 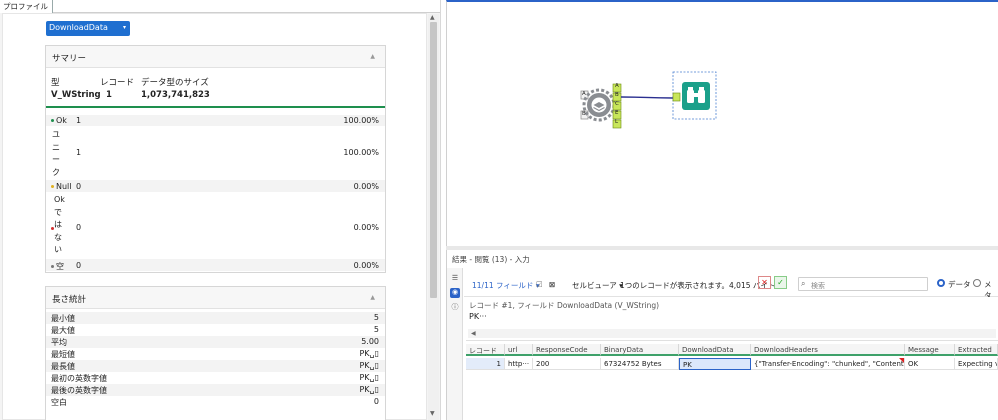 I want to click on stat-label: 空白, so click(x=59, y=402).